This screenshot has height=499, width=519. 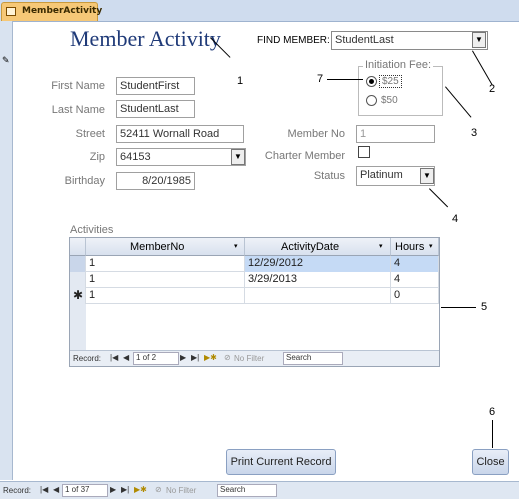 What do you see at coordinates (259, 11) in the screenshot?
I see `document-tab-strip: MemberActivity` at bounding box center [259, 11].